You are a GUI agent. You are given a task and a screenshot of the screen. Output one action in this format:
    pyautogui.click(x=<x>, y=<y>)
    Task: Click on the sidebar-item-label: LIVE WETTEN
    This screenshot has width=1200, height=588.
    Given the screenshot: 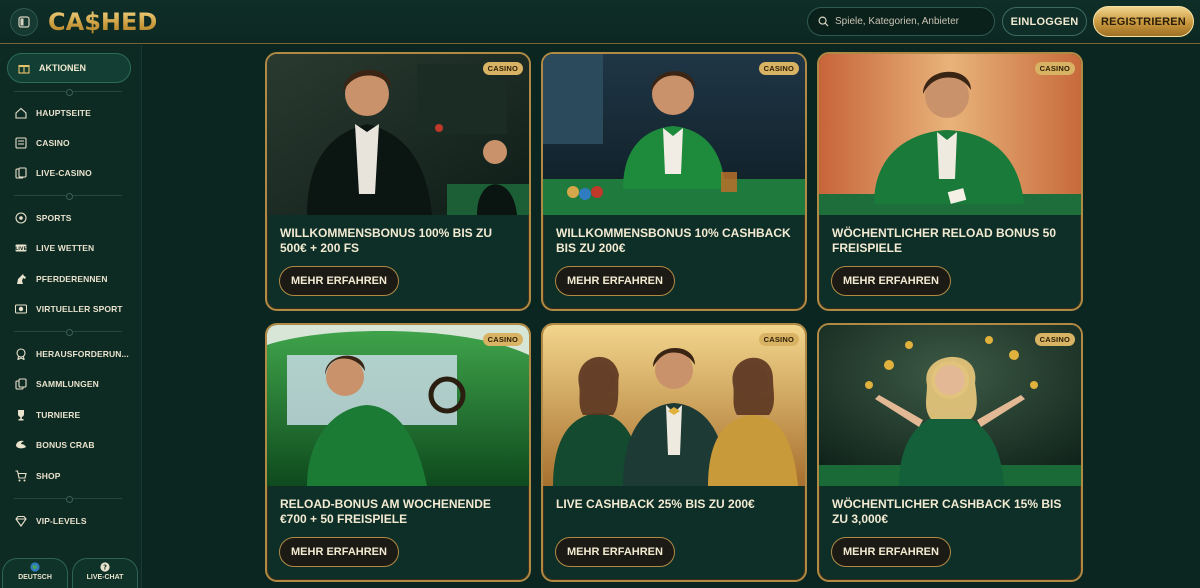 What is the action you would take?
    pyautogui.click(x=65, y=248)
    